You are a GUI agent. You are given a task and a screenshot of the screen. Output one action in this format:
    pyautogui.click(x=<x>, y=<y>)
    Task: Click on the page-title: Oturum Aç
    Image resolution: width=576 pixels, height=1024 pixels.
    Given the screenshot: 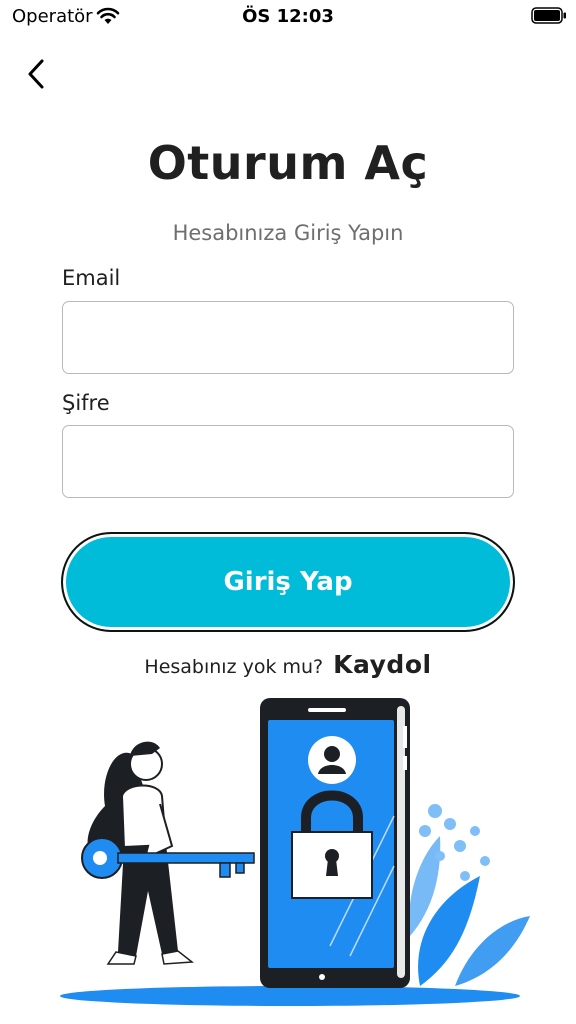 What is the action you would take?
    pyautogui.click(x=288, y=163)
    